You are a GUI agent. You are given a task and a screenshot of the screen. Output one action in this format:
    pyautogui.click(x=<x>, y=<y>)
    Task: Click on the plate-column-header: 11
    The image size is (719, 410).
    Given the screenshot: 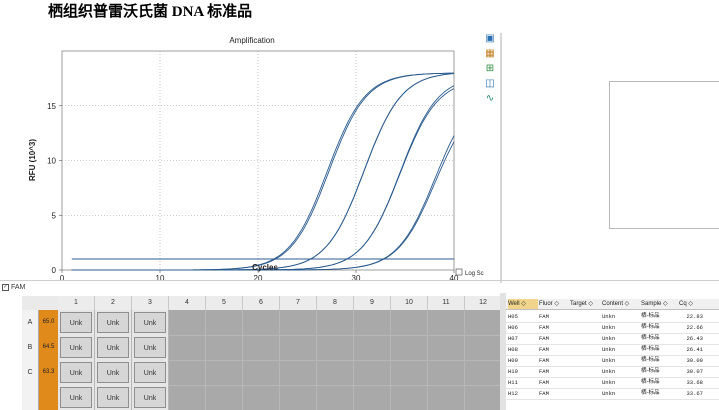 What is the action you would take?
    pyautogui.click(x=446, y=303)
    